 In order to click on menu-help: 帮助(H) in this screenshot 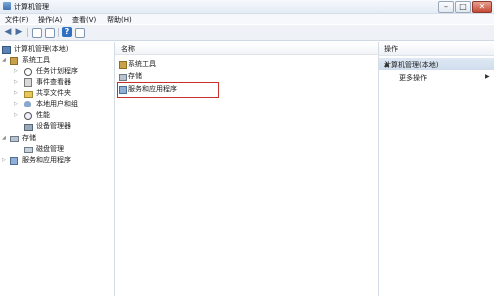, I will do `click(119, 20)`.